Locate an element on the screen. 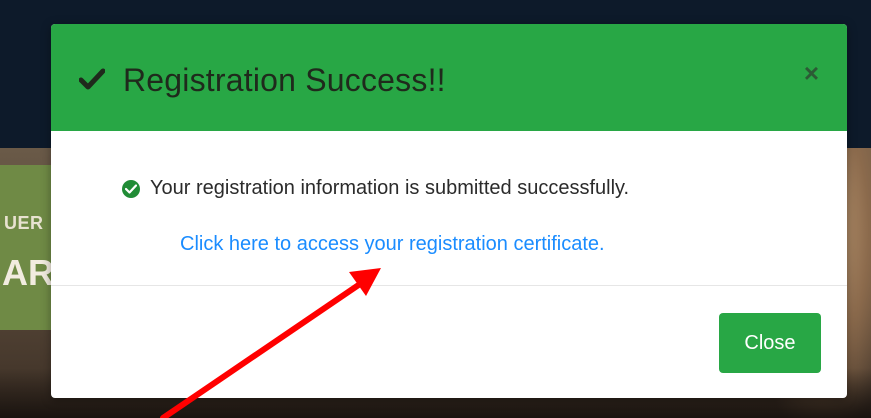  hero-green-panel is located at coordinates (26, 247).